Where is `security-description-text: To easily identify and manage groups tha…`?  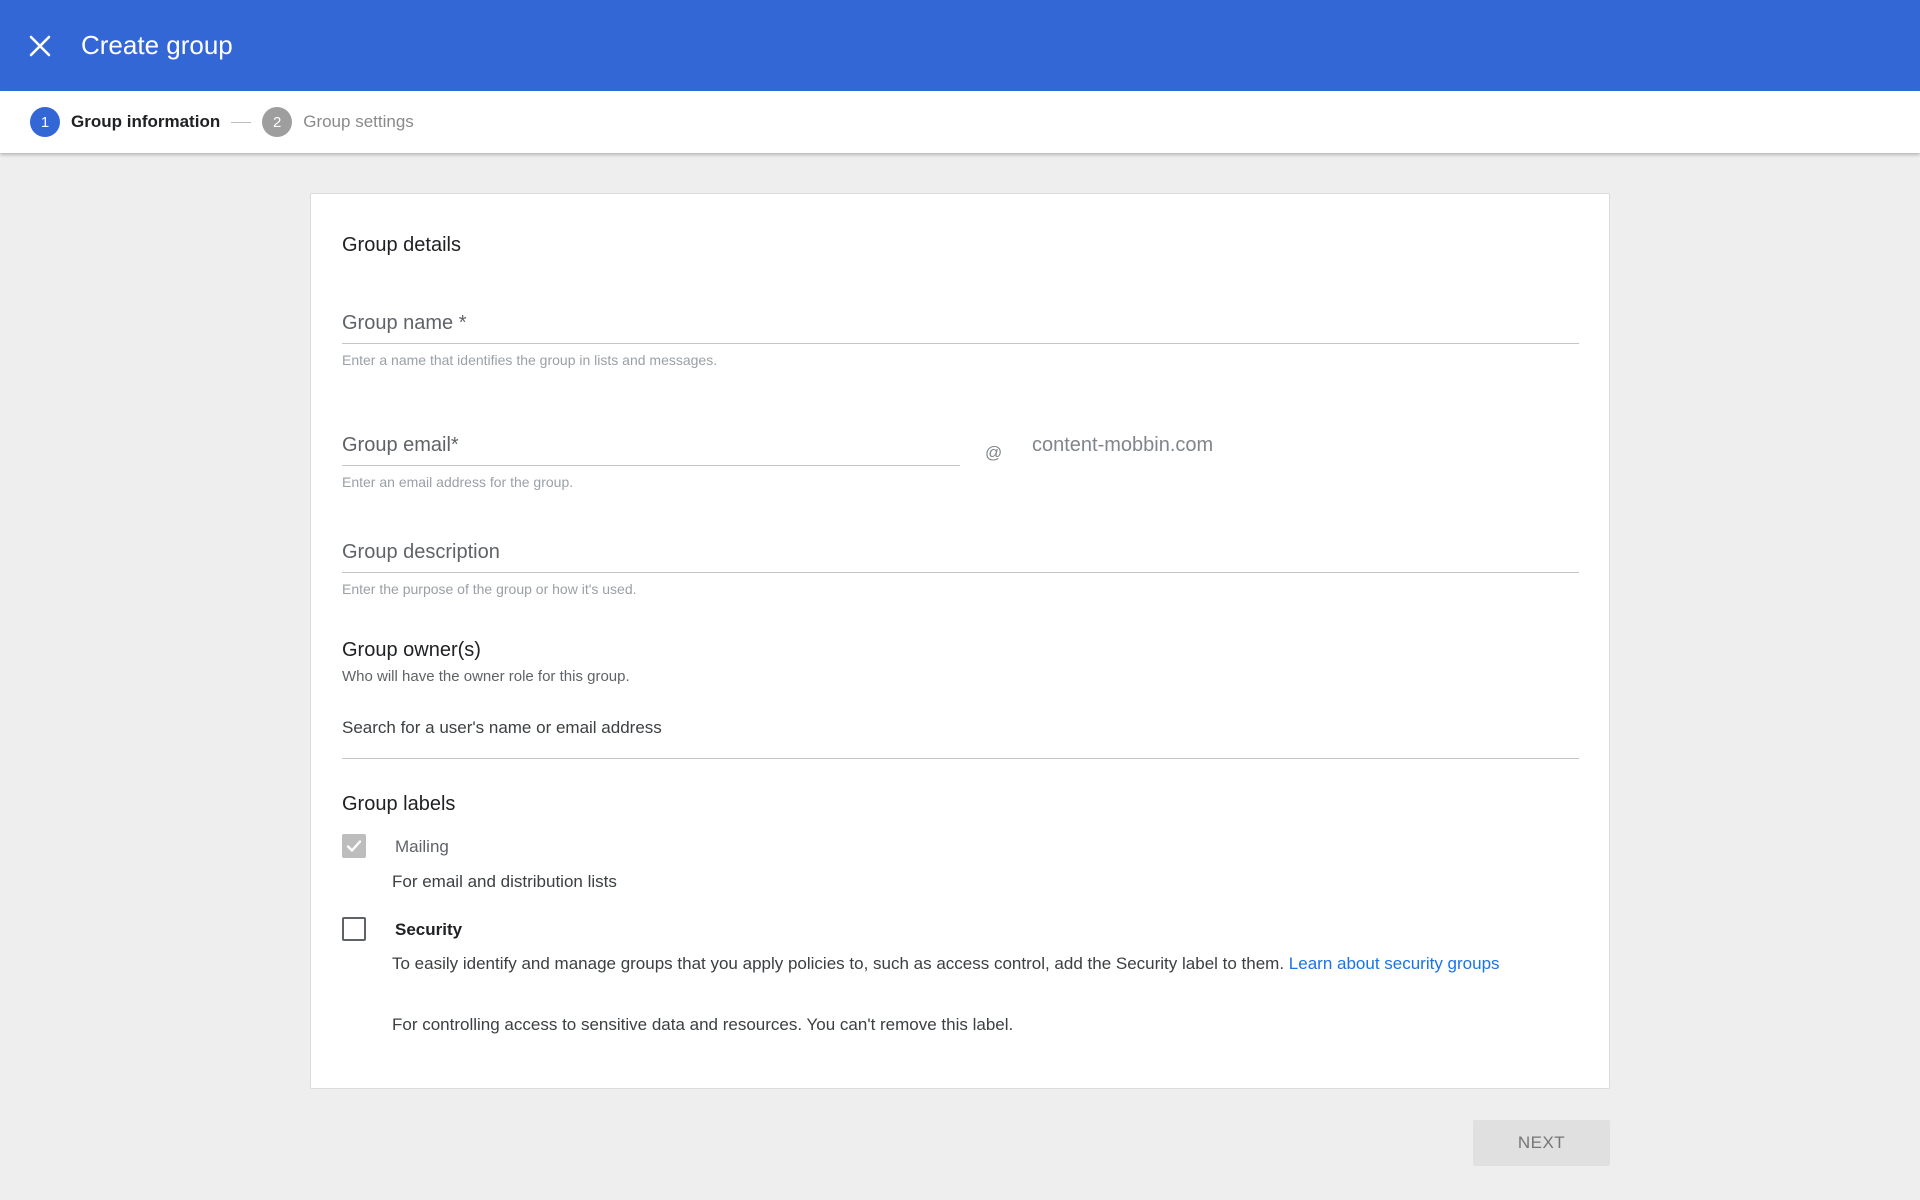 security-description-text: To easily identify and manage groups tha… is located at coordinates (838, 963).